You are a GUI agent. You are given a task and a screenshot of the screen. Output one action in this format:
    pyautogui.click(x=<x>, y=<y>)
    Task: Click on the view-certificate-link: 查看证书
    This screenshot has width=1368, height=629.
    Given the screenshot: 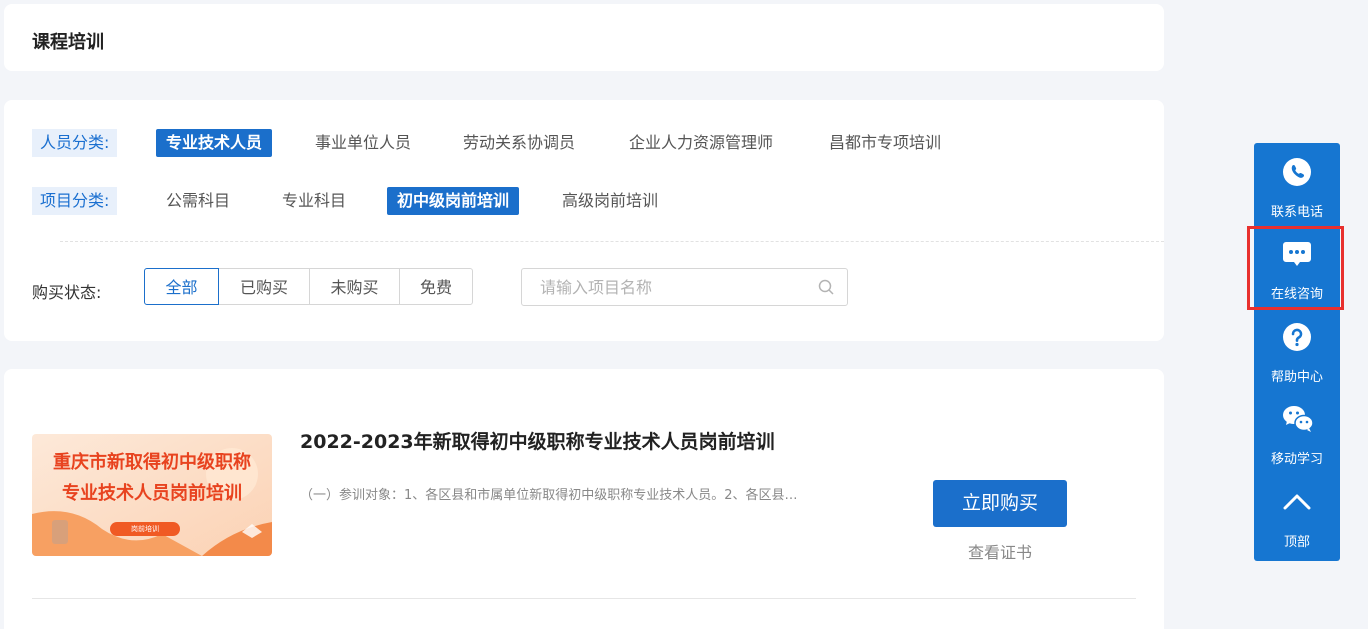 What is the action you would take?
    pyautogui.click(x=1000, y=551)
    